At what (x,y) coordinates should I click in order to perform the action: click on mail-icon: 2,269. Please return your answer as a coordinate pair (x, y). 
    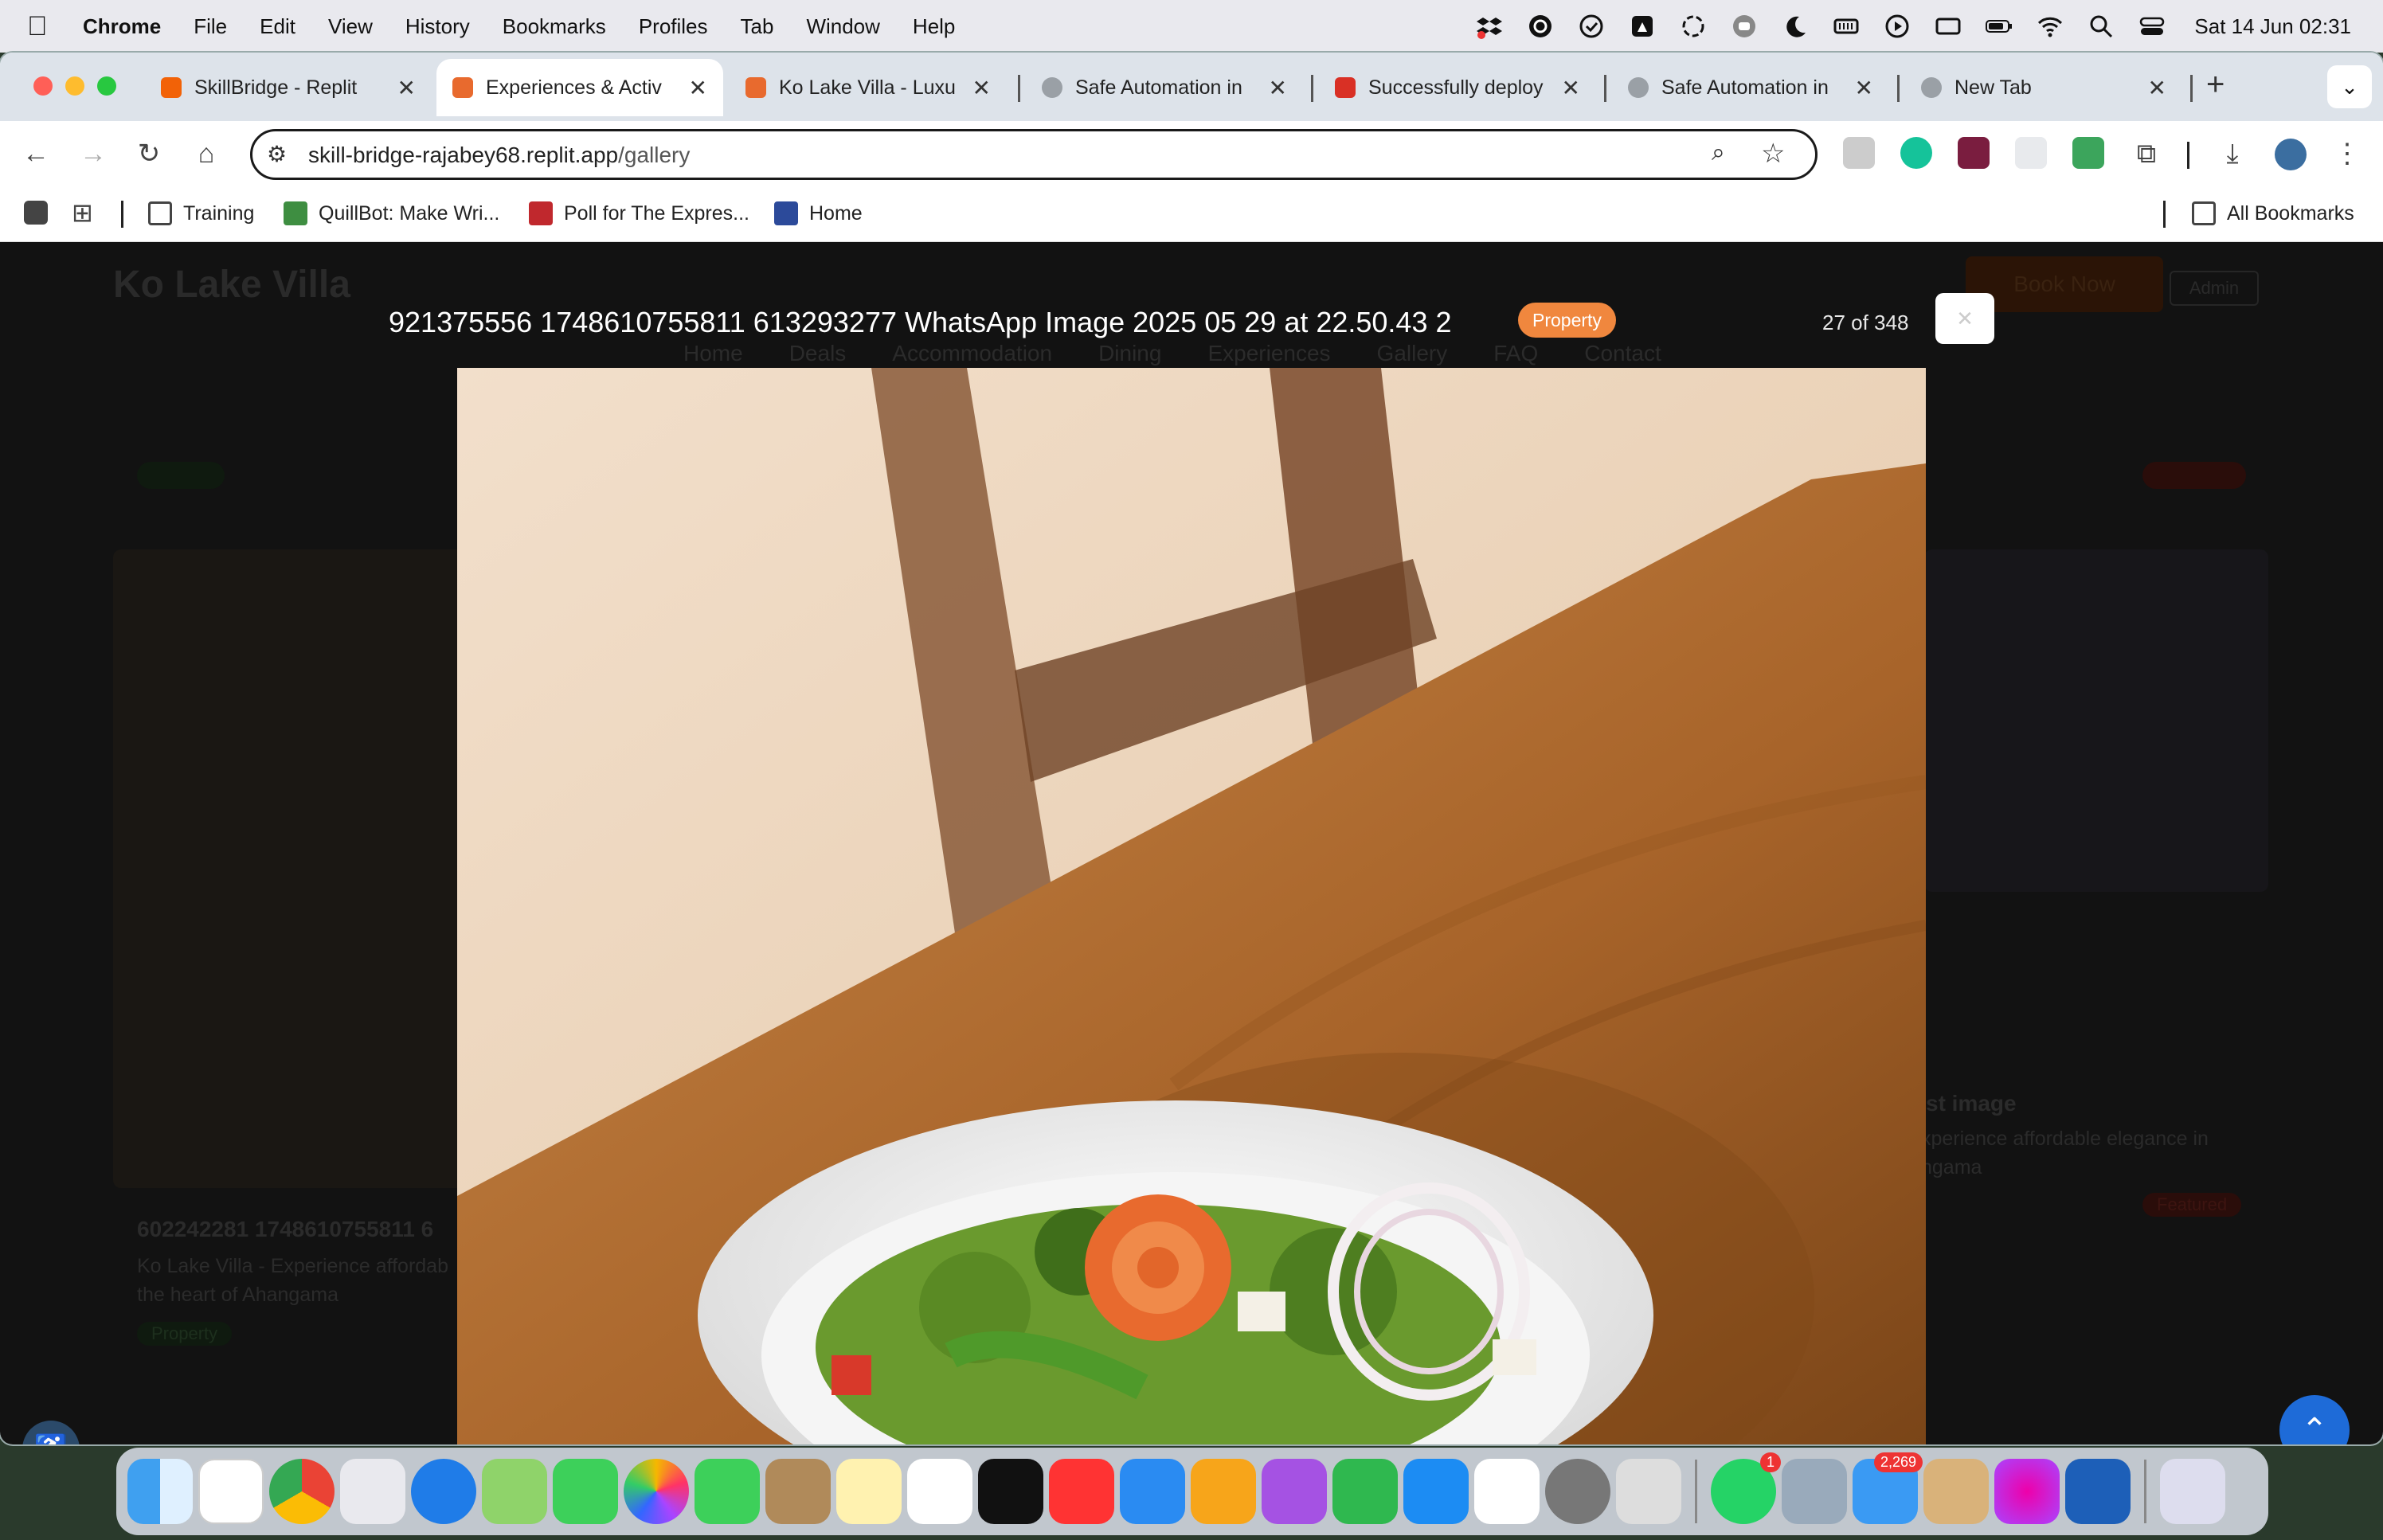
    Looking at the image, I should click on (1888, 1488).